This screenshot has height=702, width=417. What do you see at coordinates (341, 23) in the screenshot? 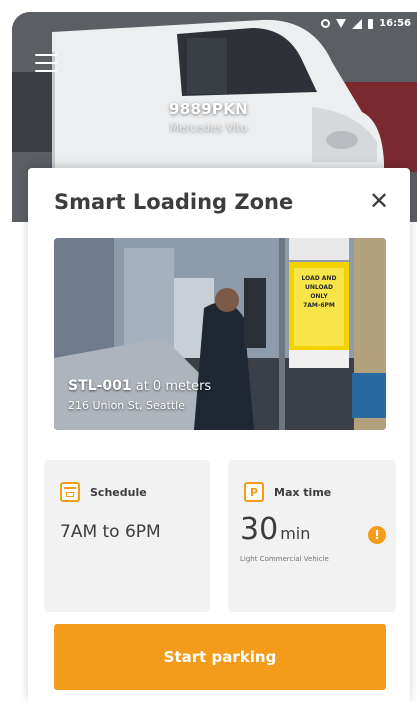
I see `wifi-icon` at bounding box center [341, 23].